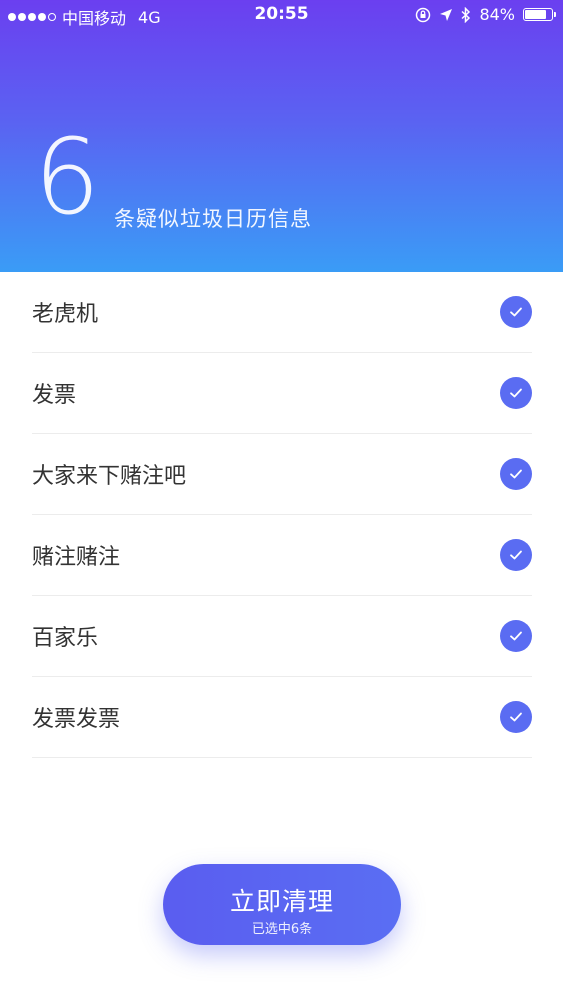 The width and height of the screenshot is (563, 1000). What do you see at coordinates (76, 557) in the screenshot?
I see `event-title: 赌注赌注` at bounding box center [76, 557].